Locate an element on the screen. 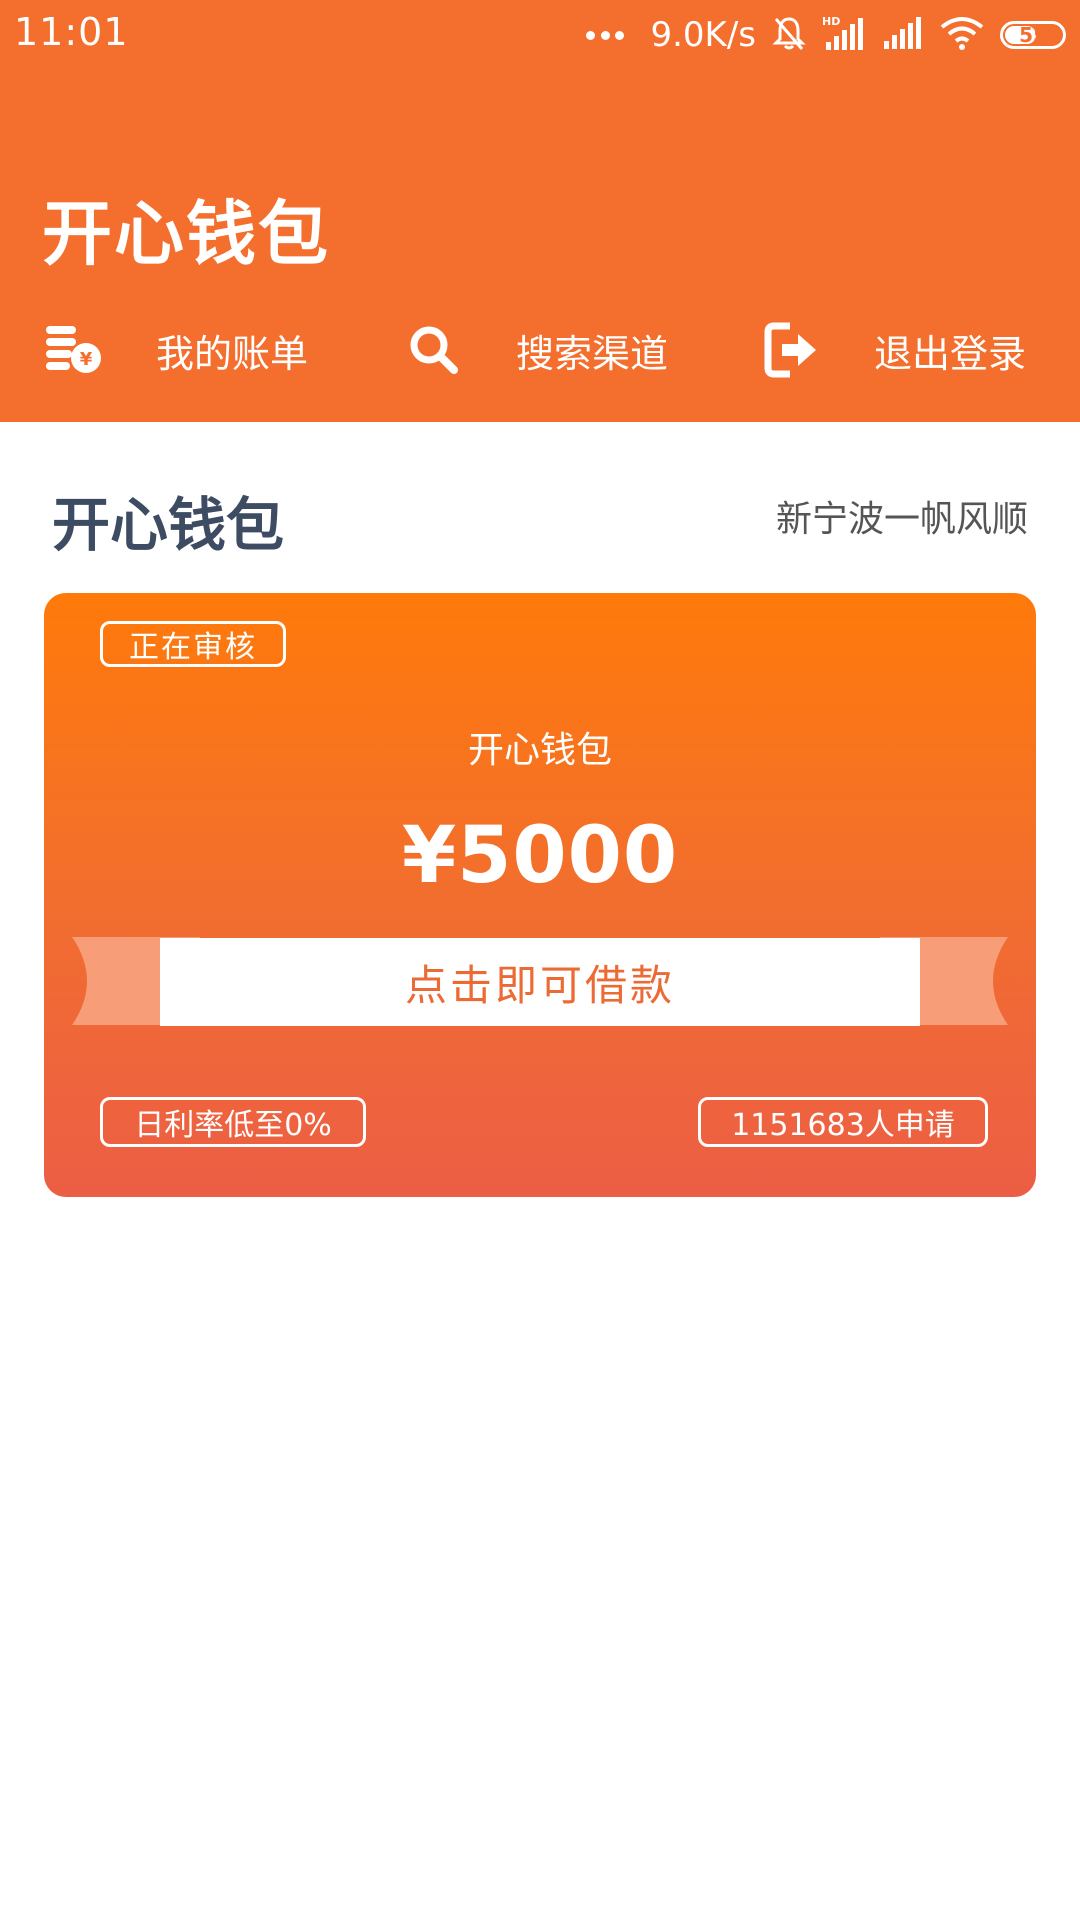  daily-rate-badge: 日利率低至0% is located at coordinates (233, 1122).